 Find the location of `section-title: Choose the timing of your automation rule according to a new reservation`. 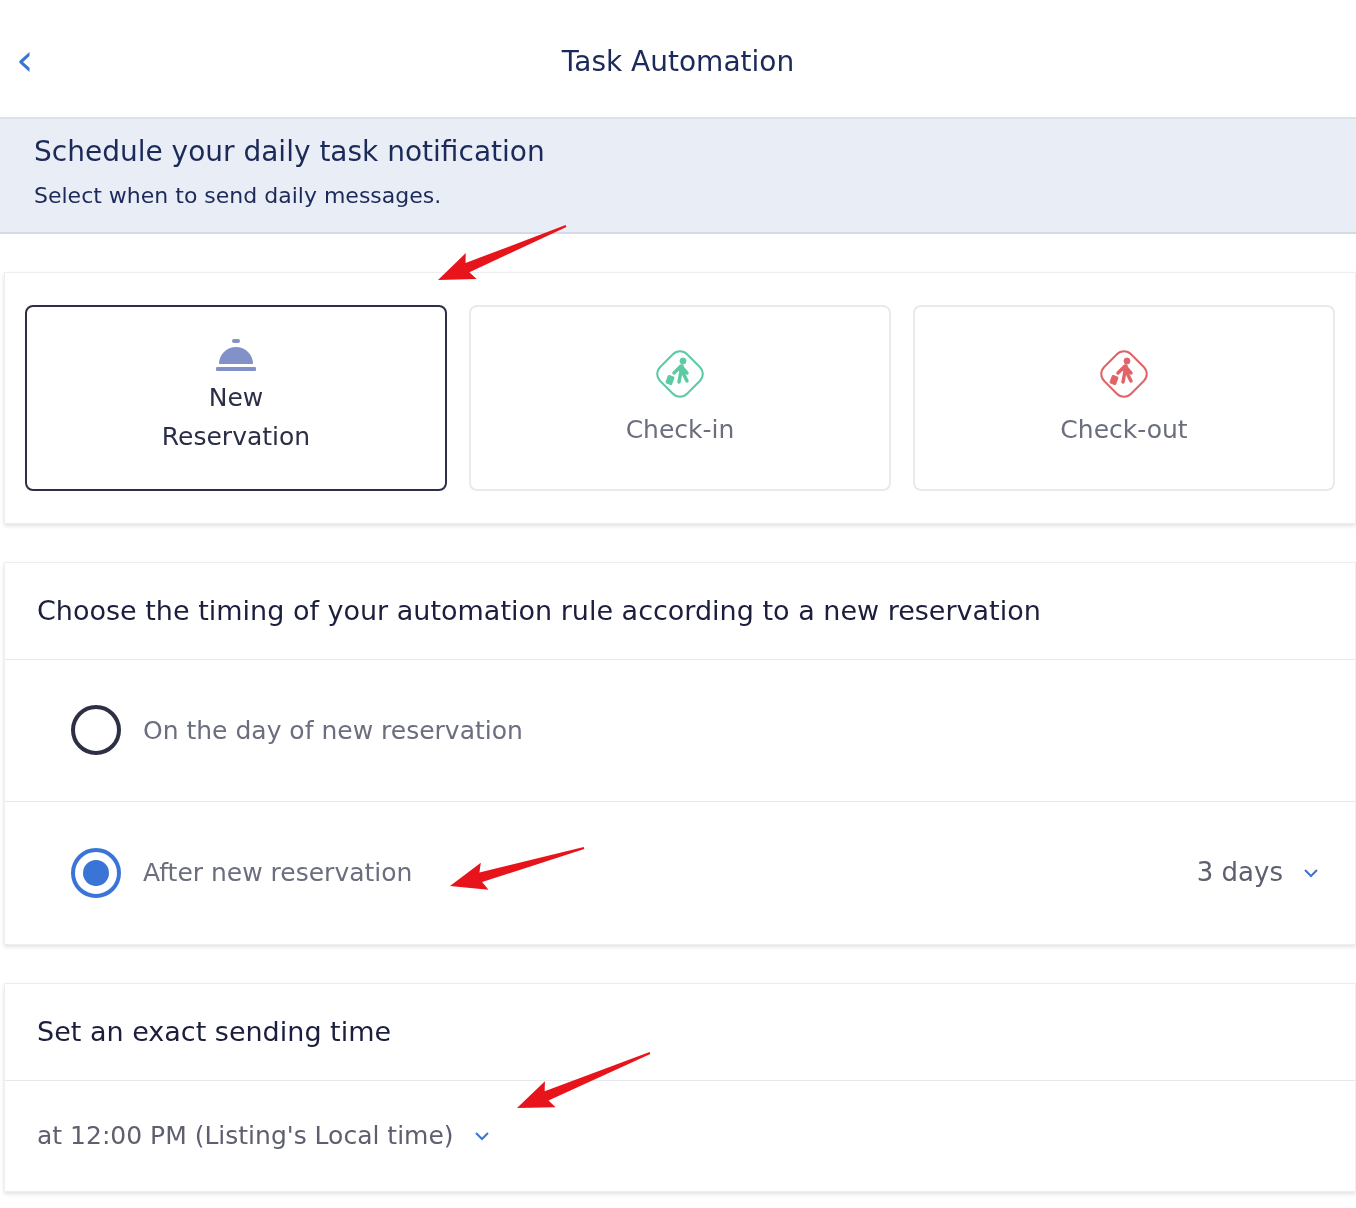

section-title: Choose the timing of your automation rule according to a new reservation is located at coordinates (680, 611).